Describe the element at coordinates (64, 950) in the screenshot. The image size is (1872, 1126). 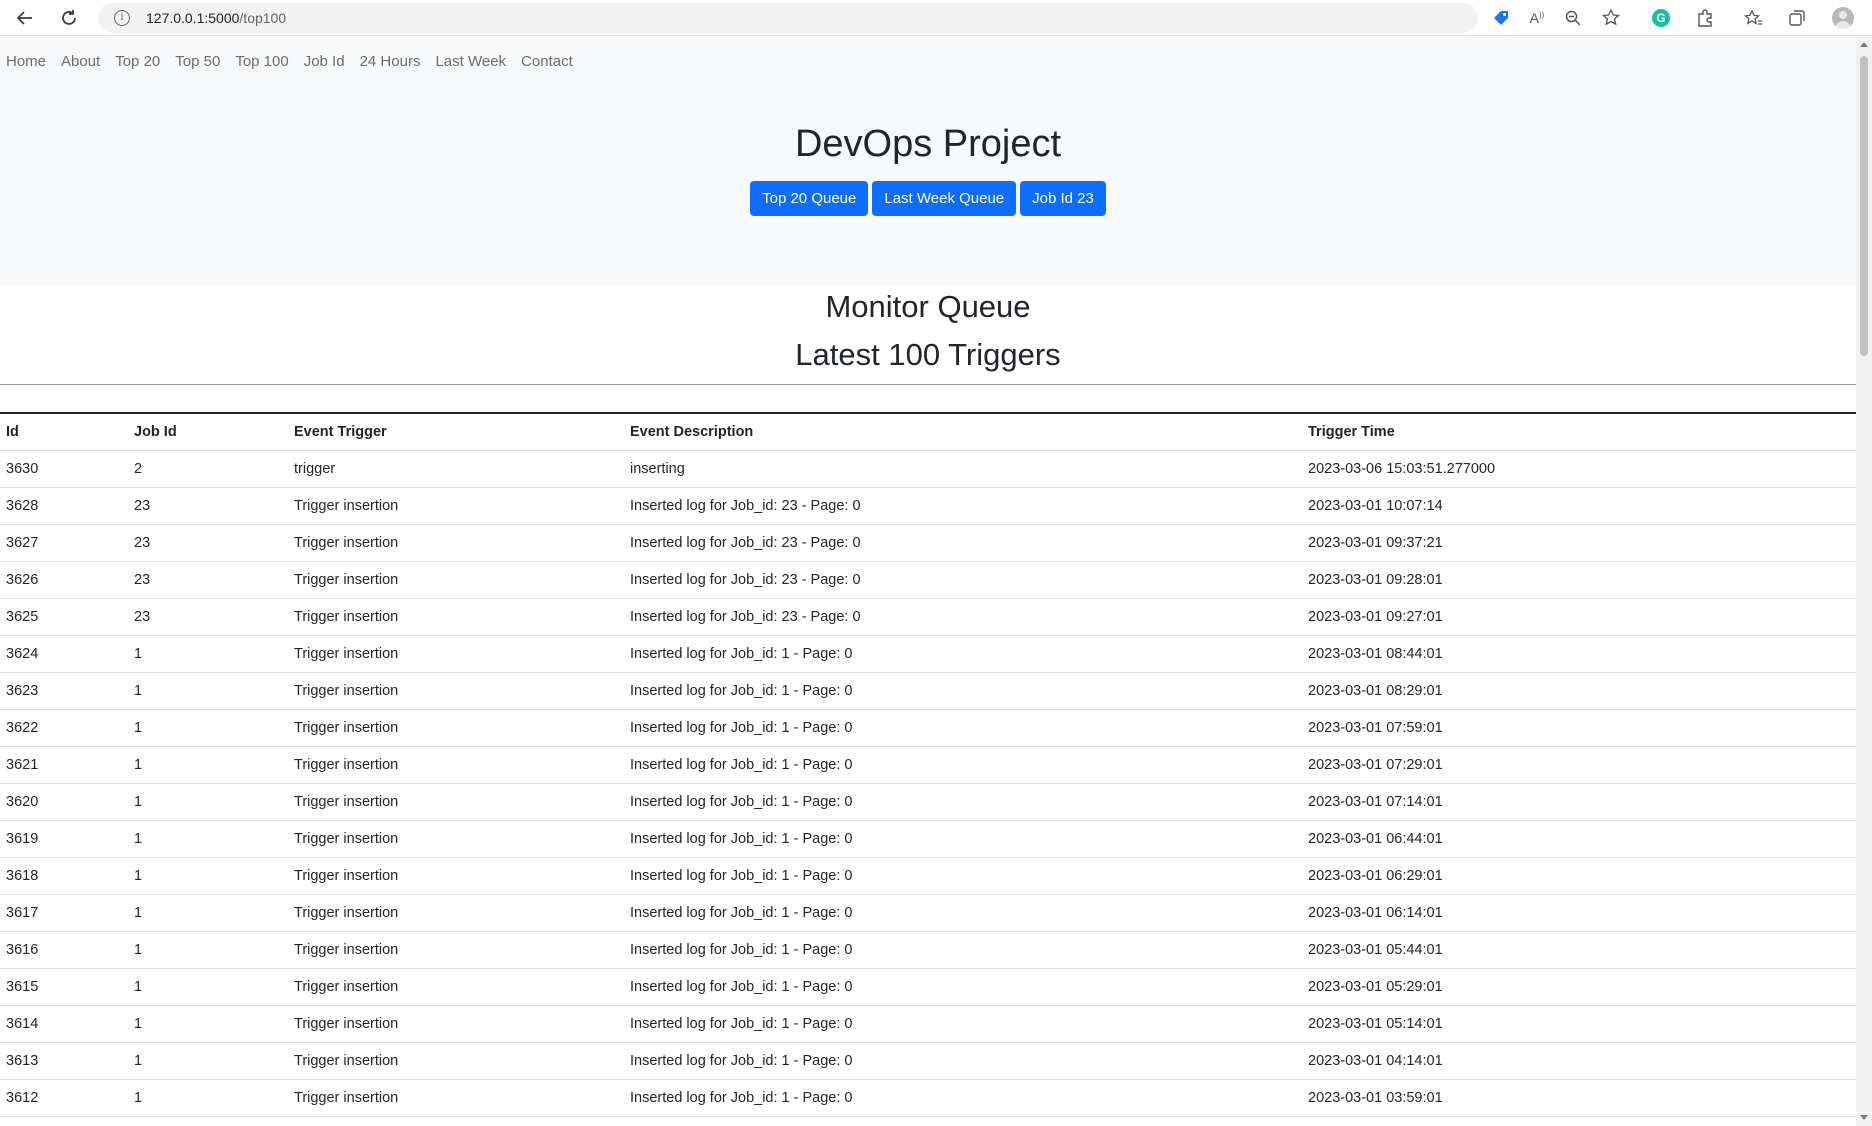
I see `cell-id: 3616` at that location.